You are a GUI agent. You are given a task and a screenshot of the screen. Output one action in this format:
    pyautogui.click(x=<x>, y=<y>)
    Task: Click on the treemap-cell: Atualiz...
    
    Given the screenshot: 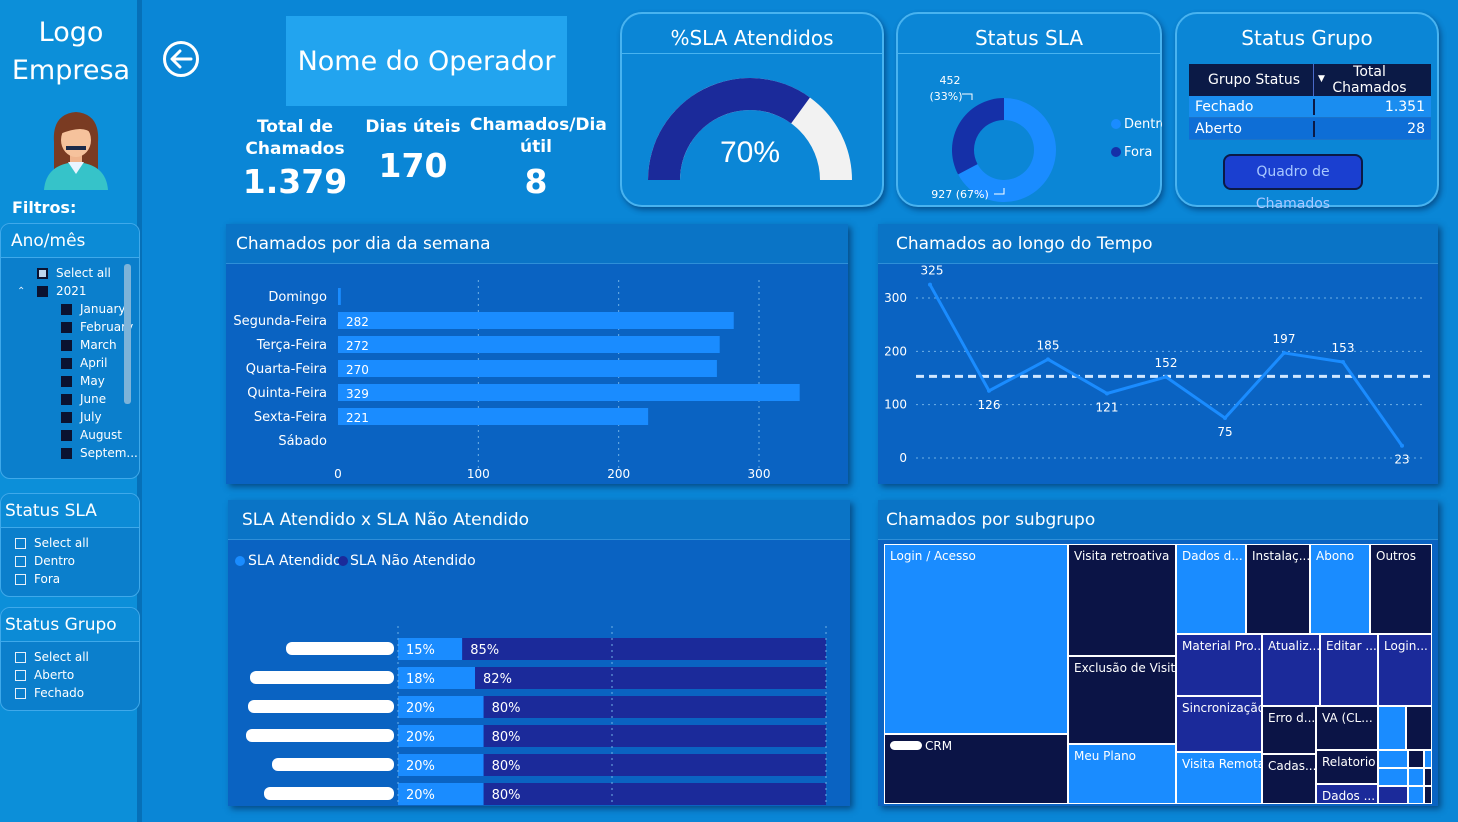 What is the action you would take?
    pyautogui.click(x=1291, y=670)
    